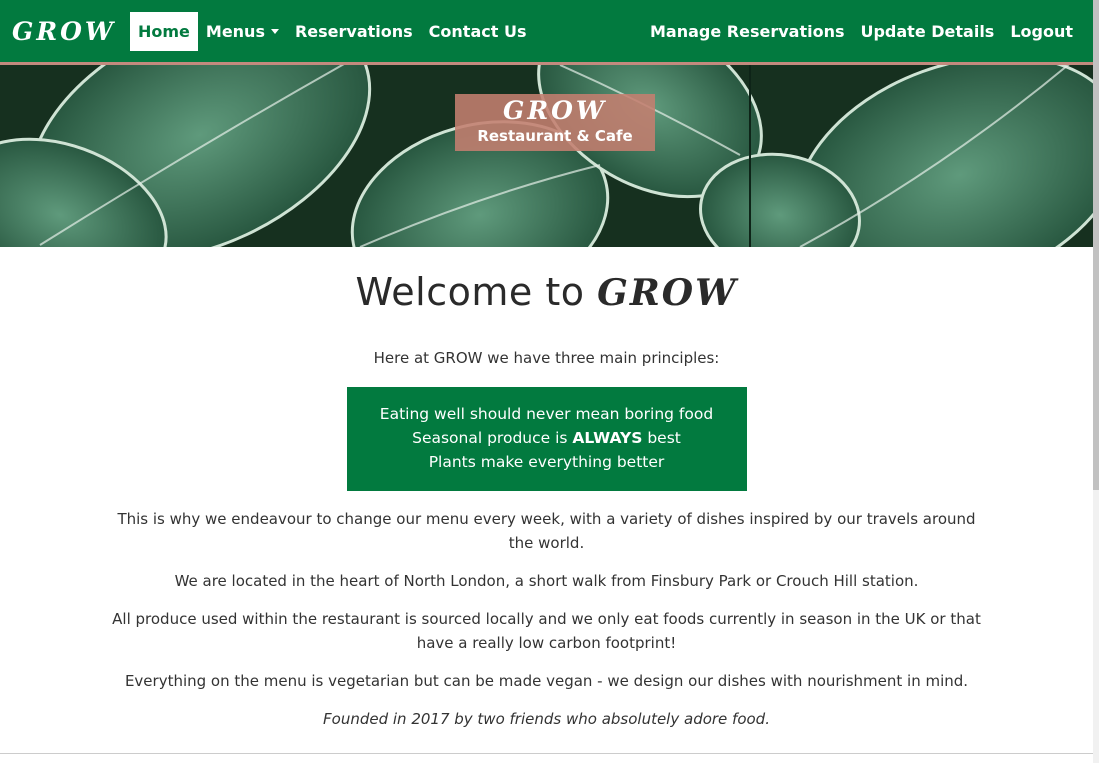  I want to click on hero-subtitle: Restaurant & Cafe, so click(555, 136).